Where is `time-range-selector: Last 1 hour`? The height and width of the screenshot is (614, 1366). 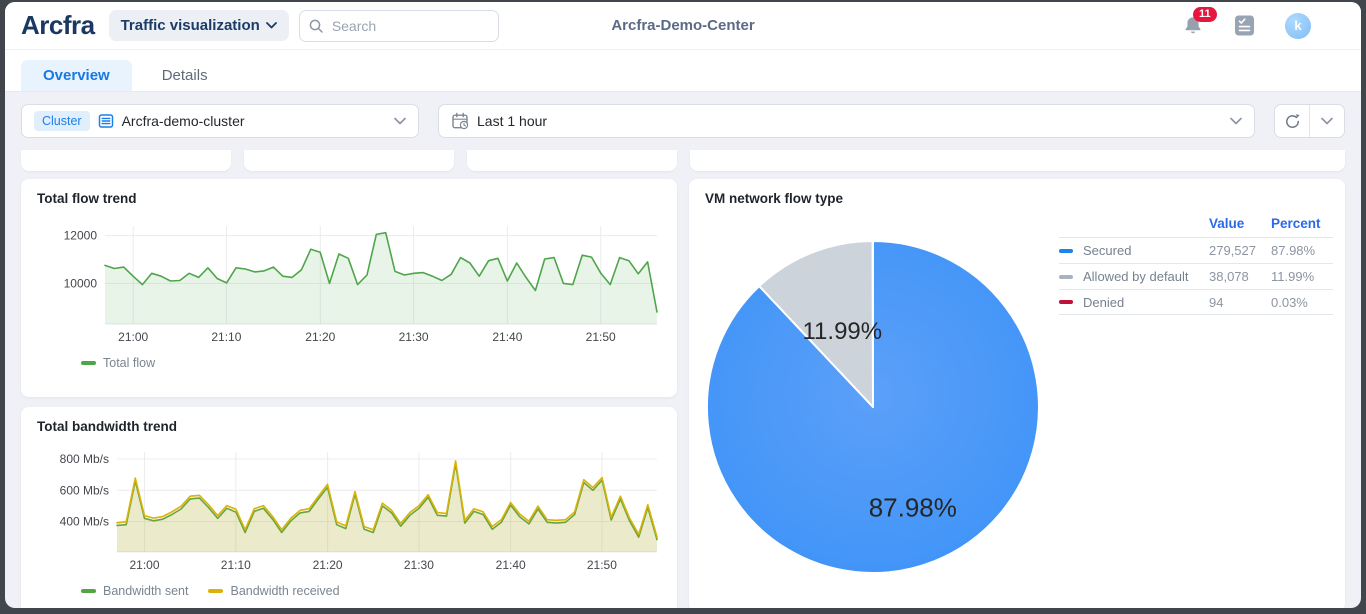
time-range-selector: Last 1 hour is located at coordinates (846, 121).